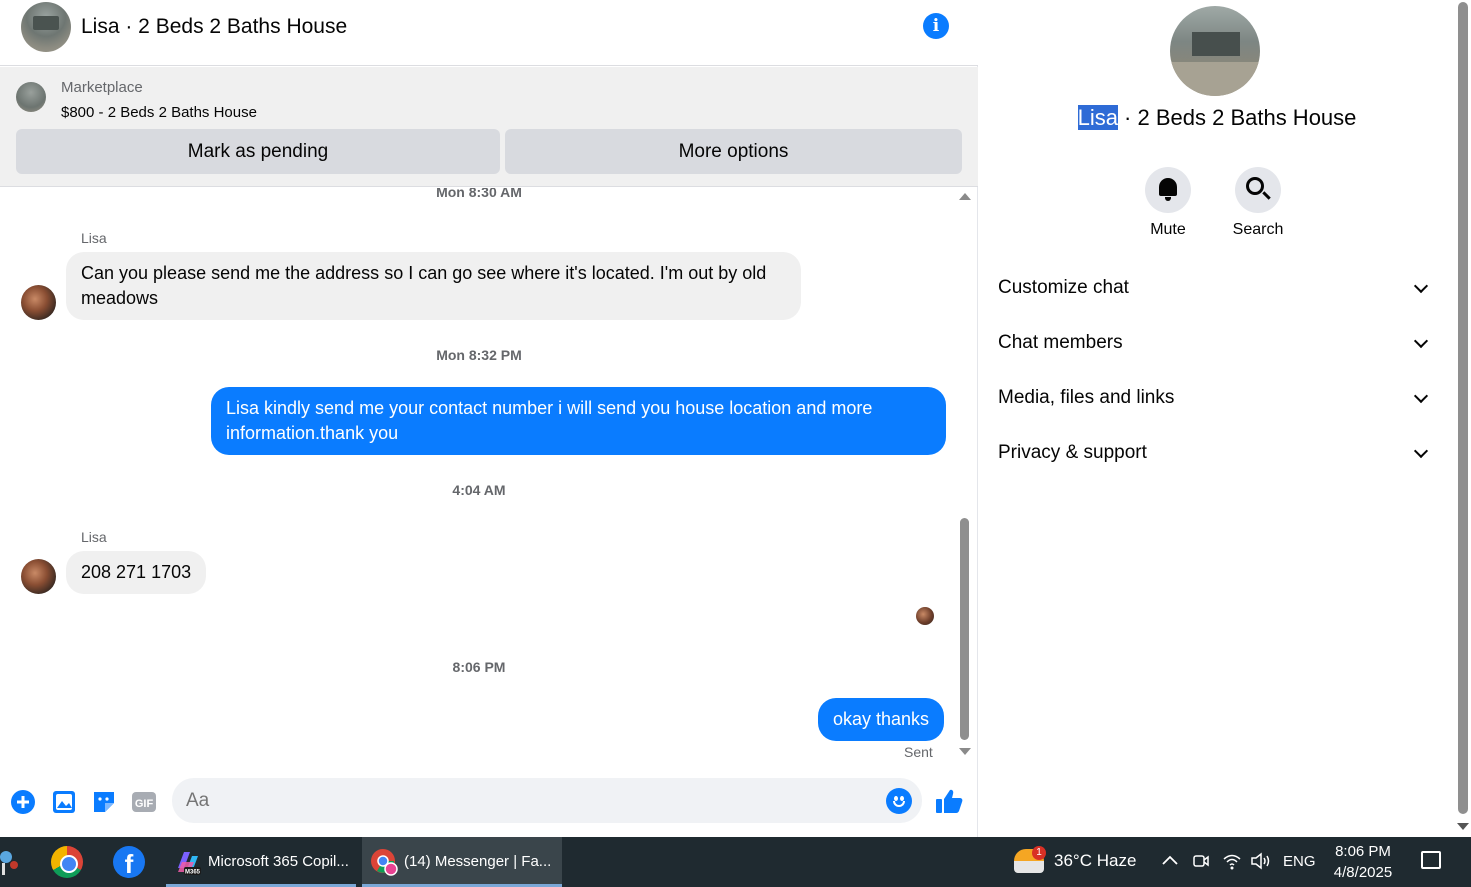 This screenshot has height=887, width=1471. Describe the element at coordinates (881, 719) in the screenshot. I see `outgoing-message: okay thanks` at that location.